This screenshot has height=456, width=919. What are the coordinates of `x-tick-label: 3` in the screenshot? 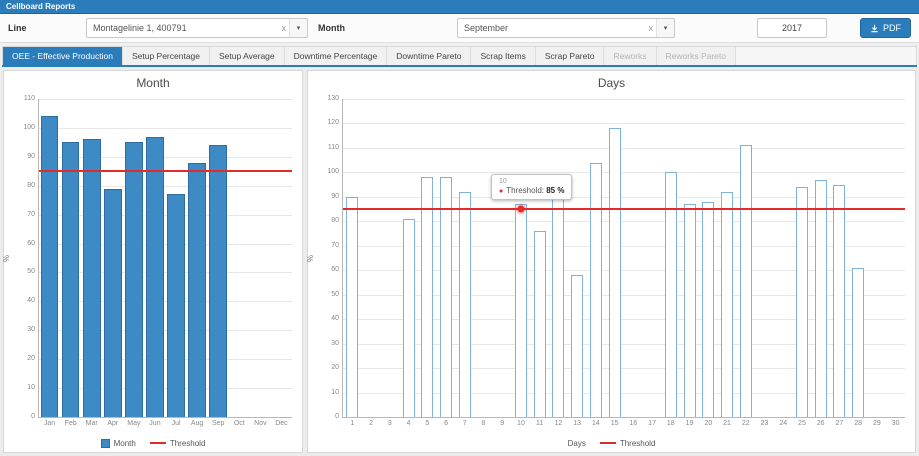 It's located at (389, 423).